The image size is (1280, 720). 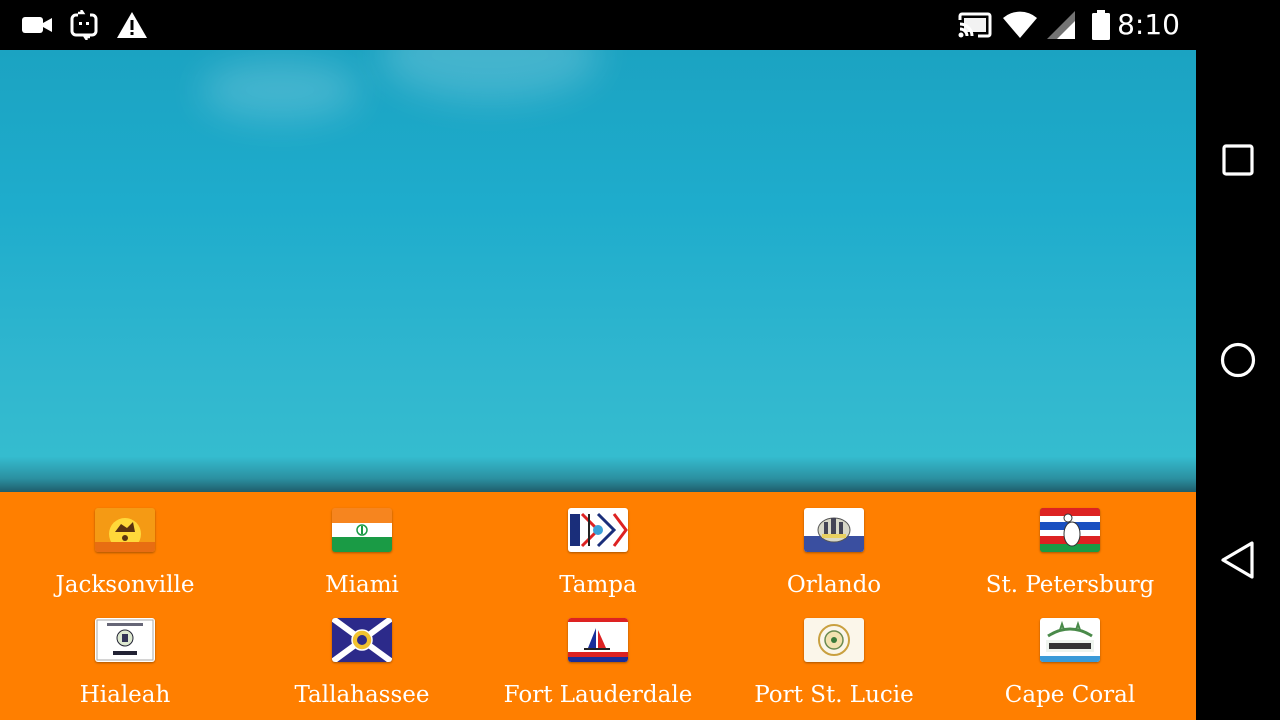 I want to click on port-st-lucie-flag-icon, so click(x=834, y=640).